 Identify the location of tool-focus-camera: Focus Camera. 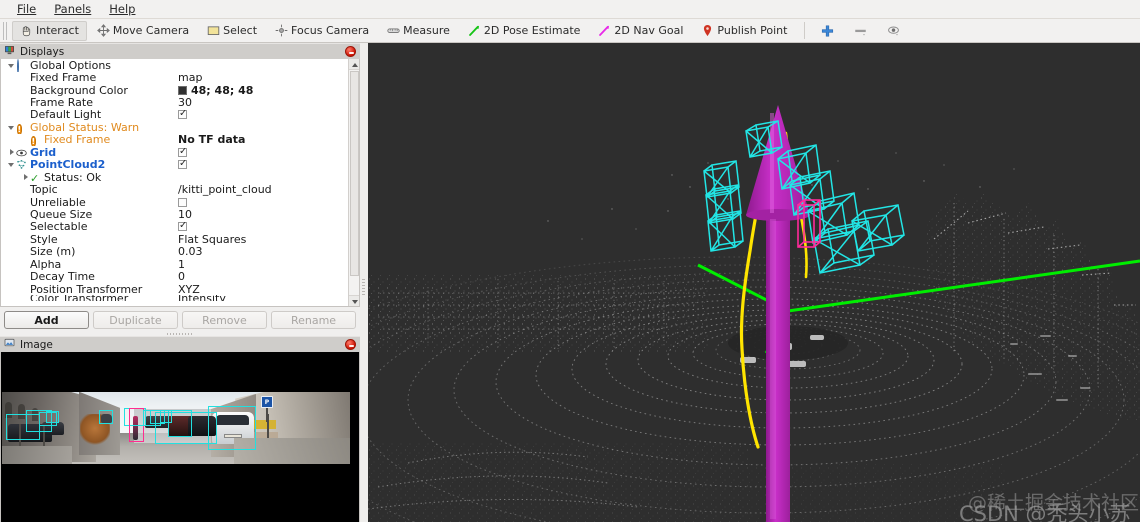
(322, 31).